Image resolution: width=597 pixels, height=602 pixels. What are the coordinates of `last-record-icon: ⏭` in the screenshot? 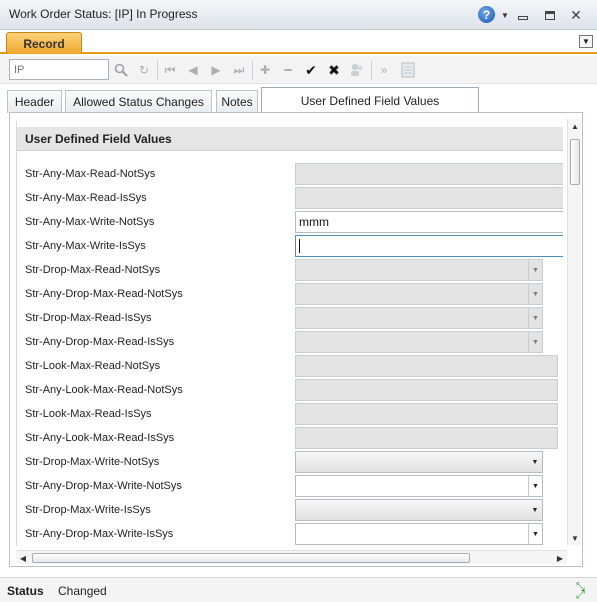 It's located at (239, 70).